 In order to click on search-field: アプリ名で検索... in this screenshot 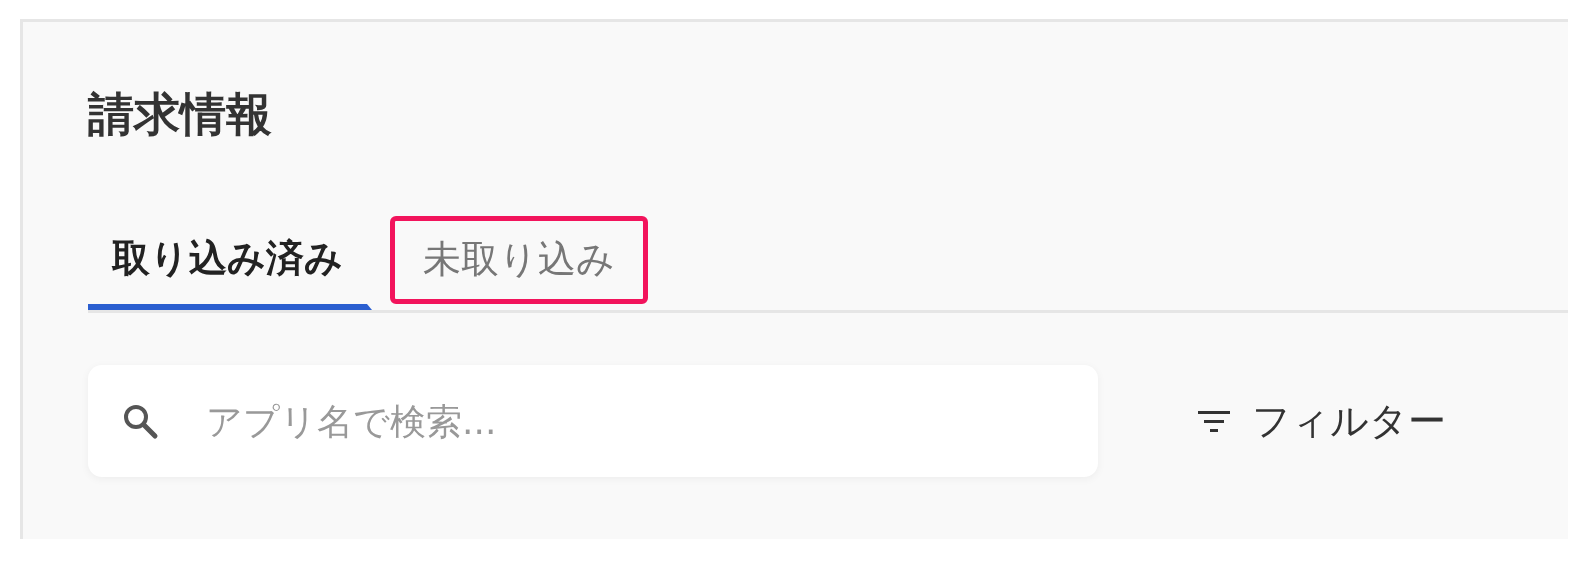, I will do `click(593, 421)`.